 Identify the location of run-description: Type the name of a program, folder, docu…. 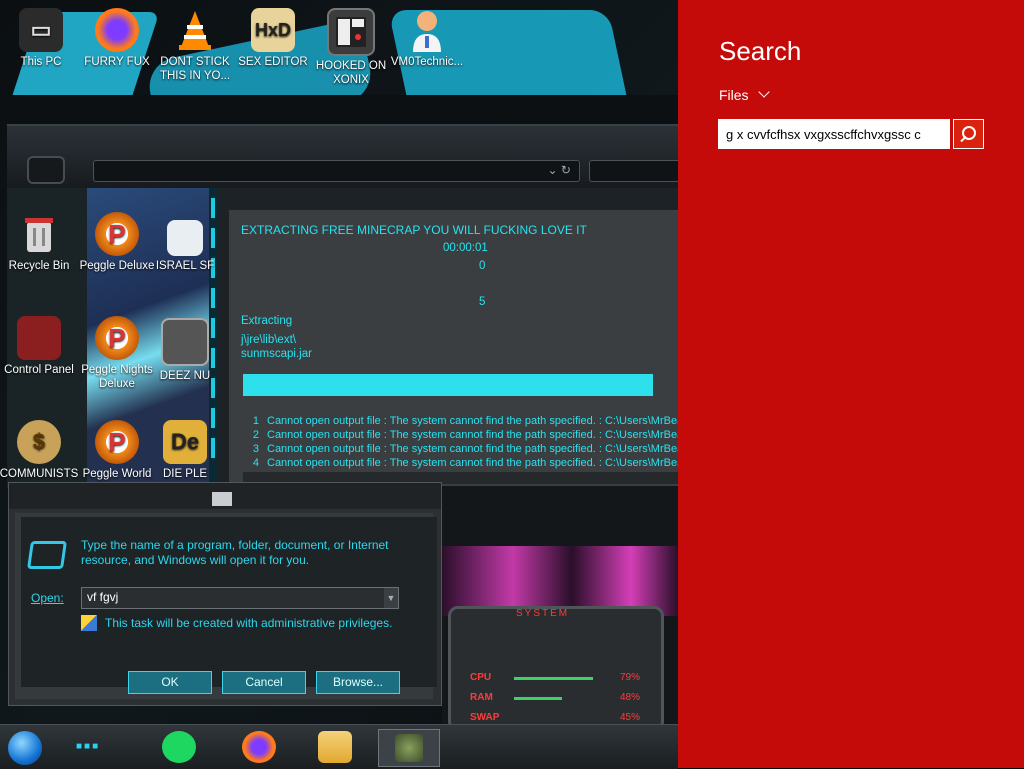
(235, 552).